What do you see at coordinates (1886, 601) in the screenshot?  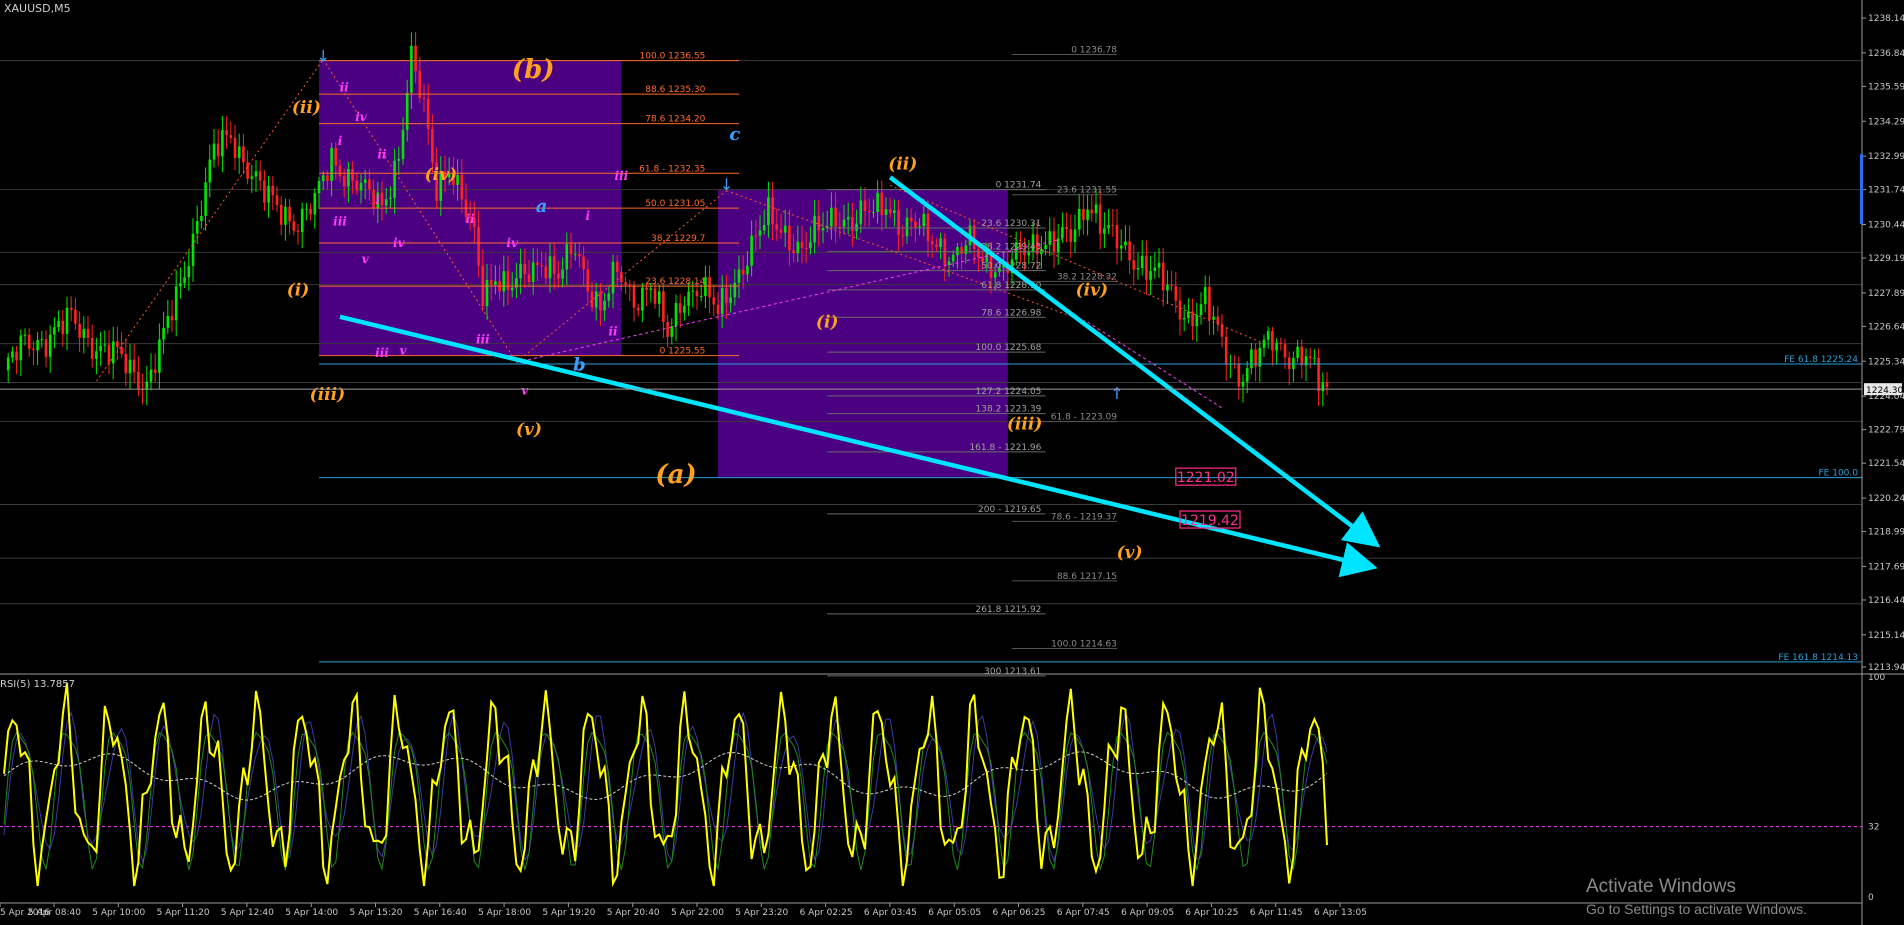 I see `price-tick-label: 1216.44` at bounding box center [1886, 601].